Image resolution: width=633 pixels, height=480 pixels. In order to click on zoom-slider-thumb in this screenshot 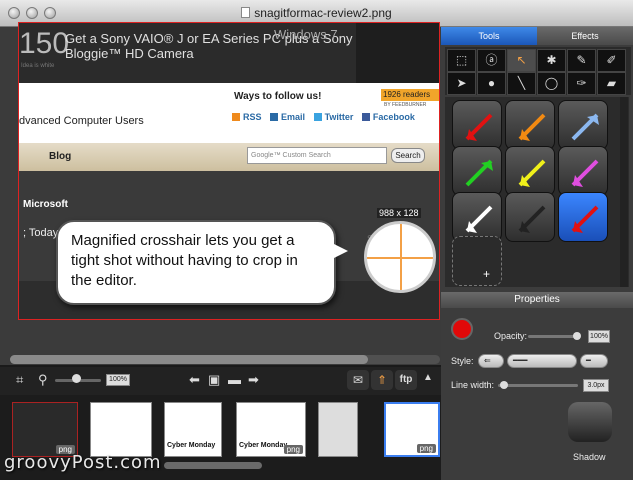, I will do `click(76, 378)`.